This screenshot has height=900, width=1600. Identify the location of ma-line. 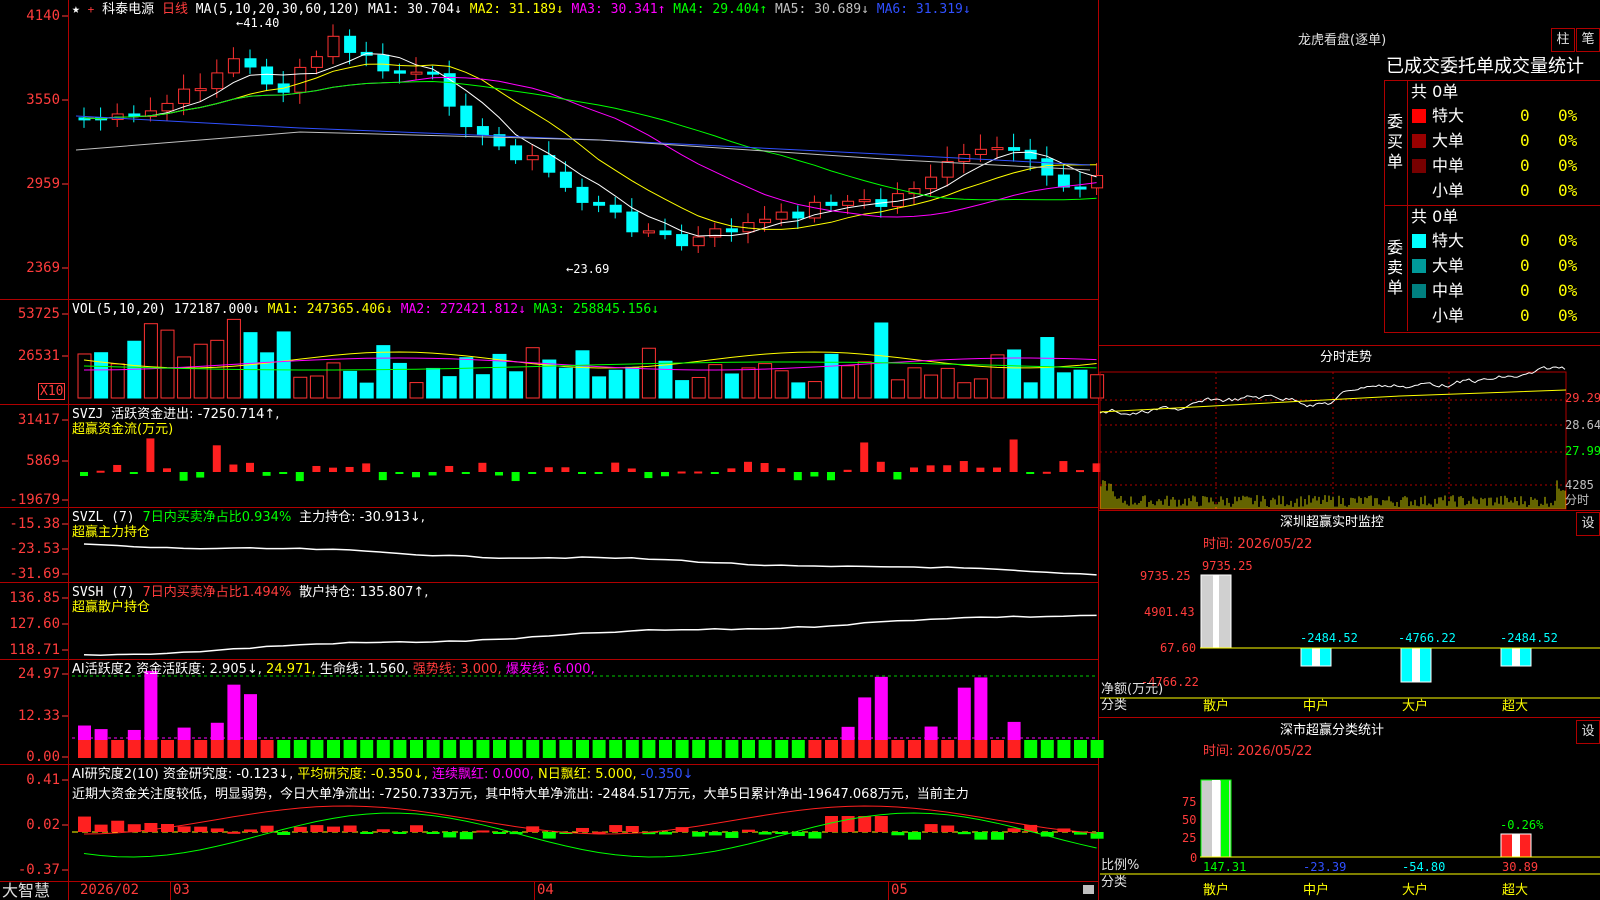
(590, 145).